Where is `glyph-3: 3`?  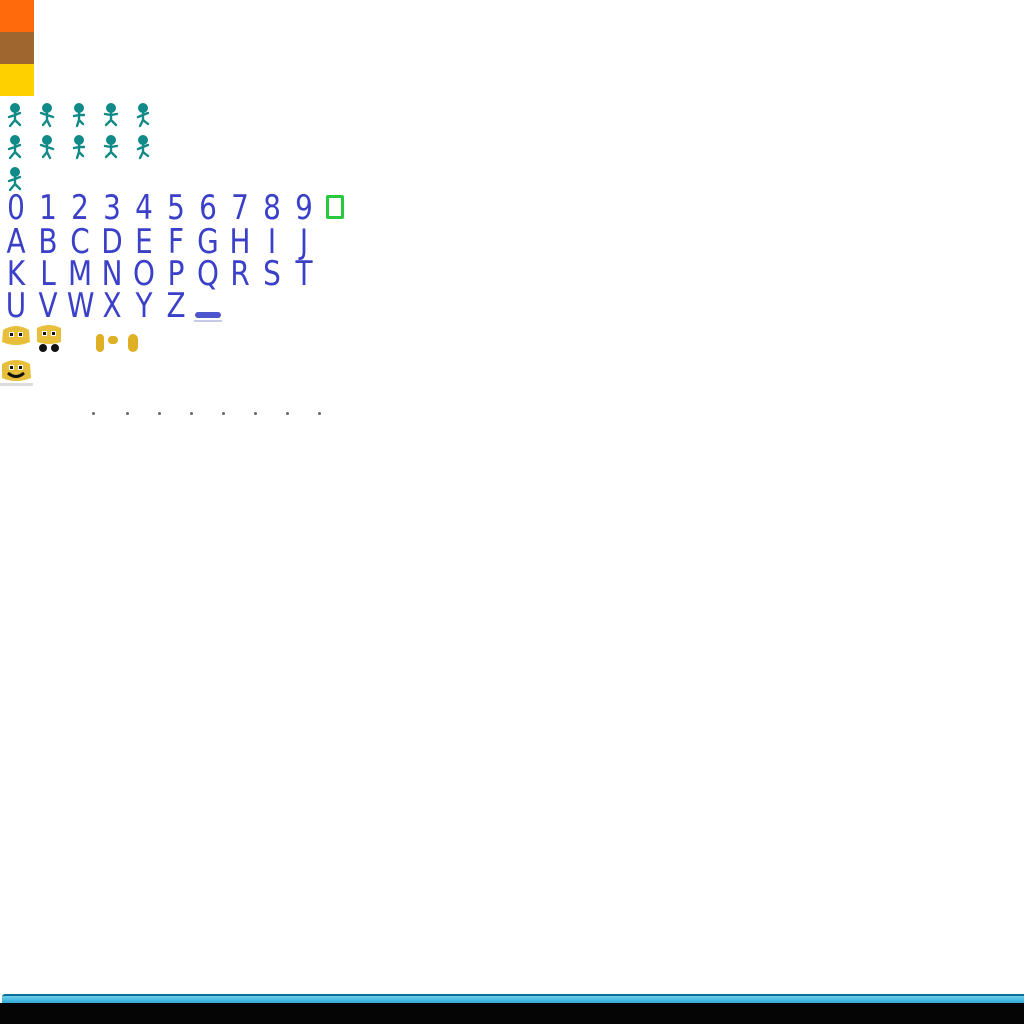
glyph-3: 3 is located at coordinates (112, 208).